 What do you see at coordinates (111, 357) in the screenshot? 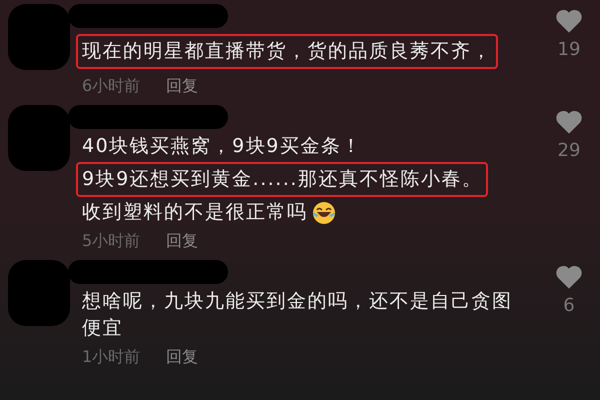
I see `comment-time: 1小时前` at bounding box center [111, 357].